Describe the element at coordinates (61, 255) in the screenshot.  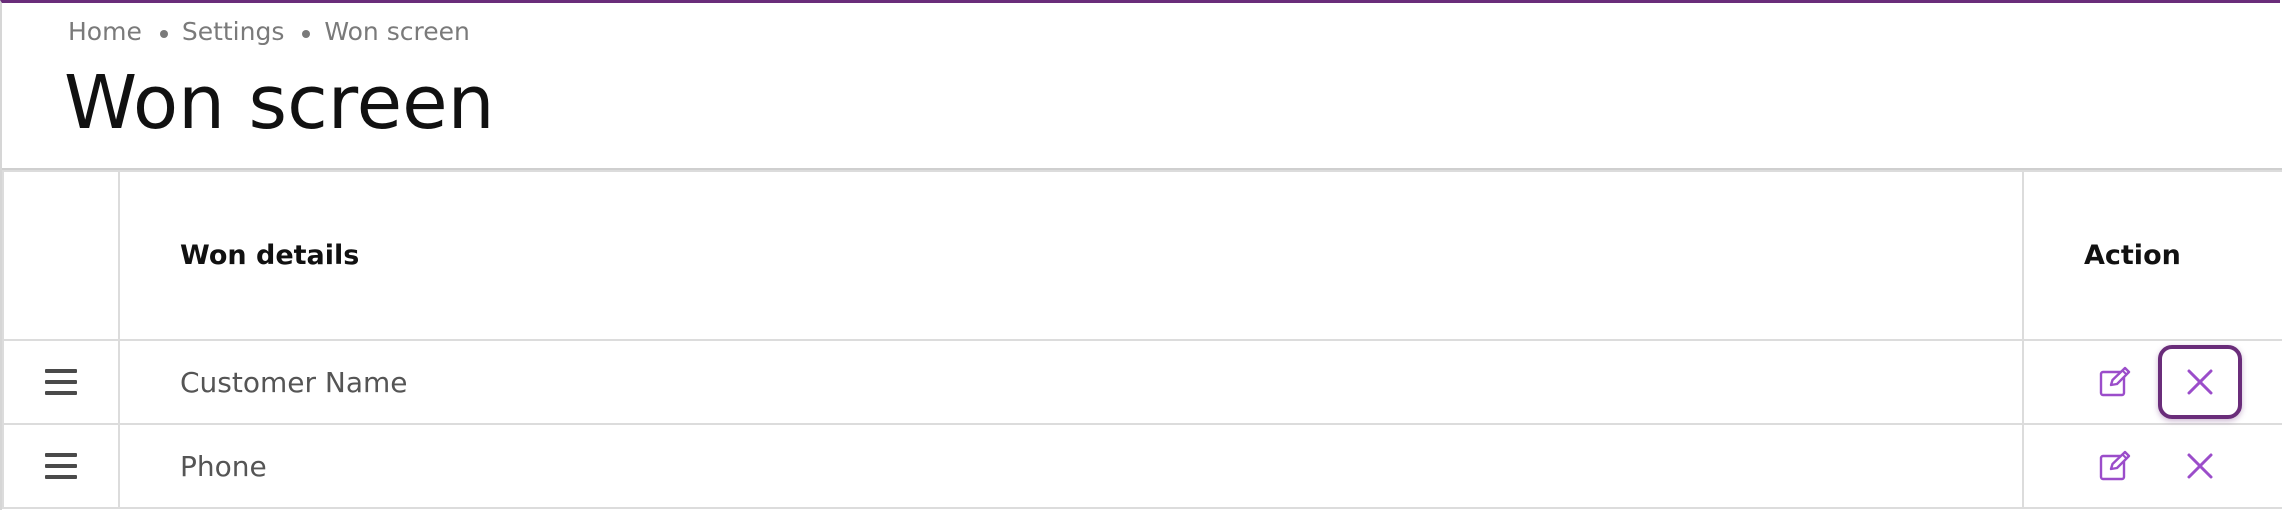
I see `drag-column-header` at that location.